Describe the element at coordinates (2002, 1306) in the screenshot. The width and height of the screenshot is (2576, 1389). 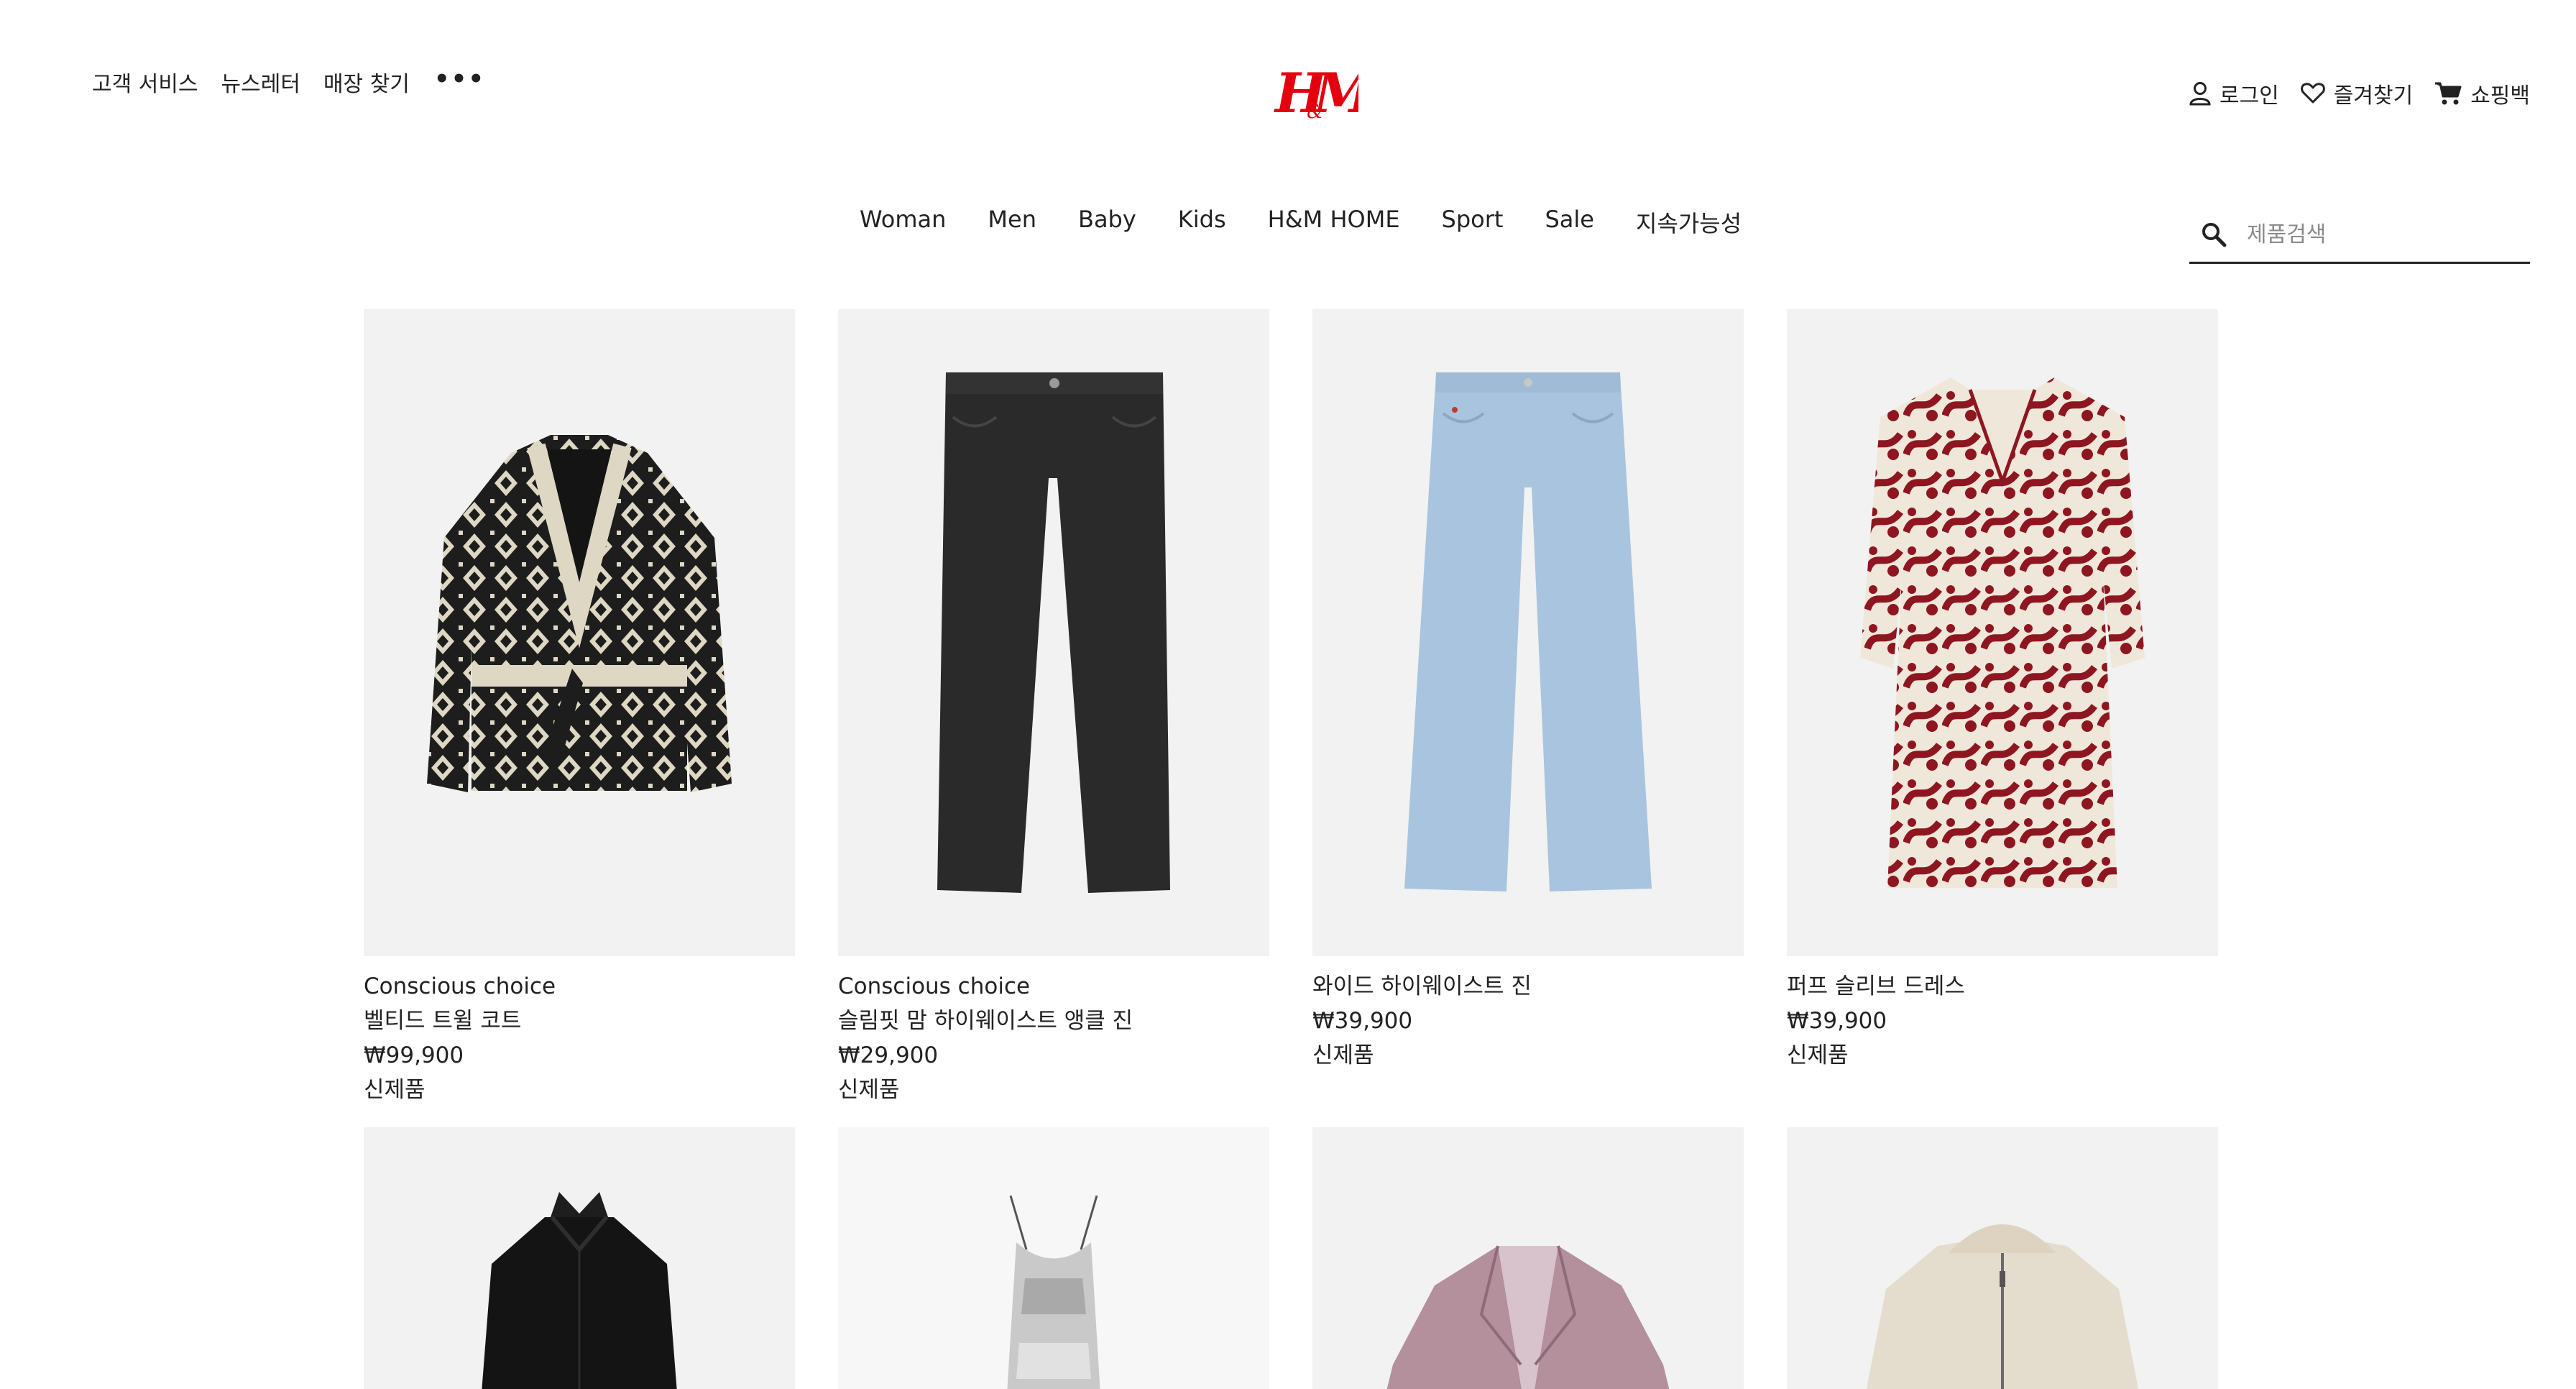
I see `teddy-jacket-image-icon` at that location.